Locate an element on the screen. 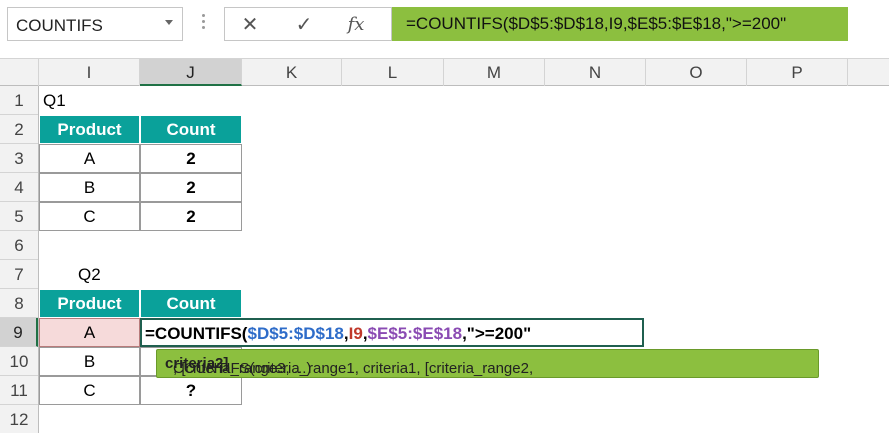  formula-buttons: ✕ ✓ fx is located at coordinates (308, 24).